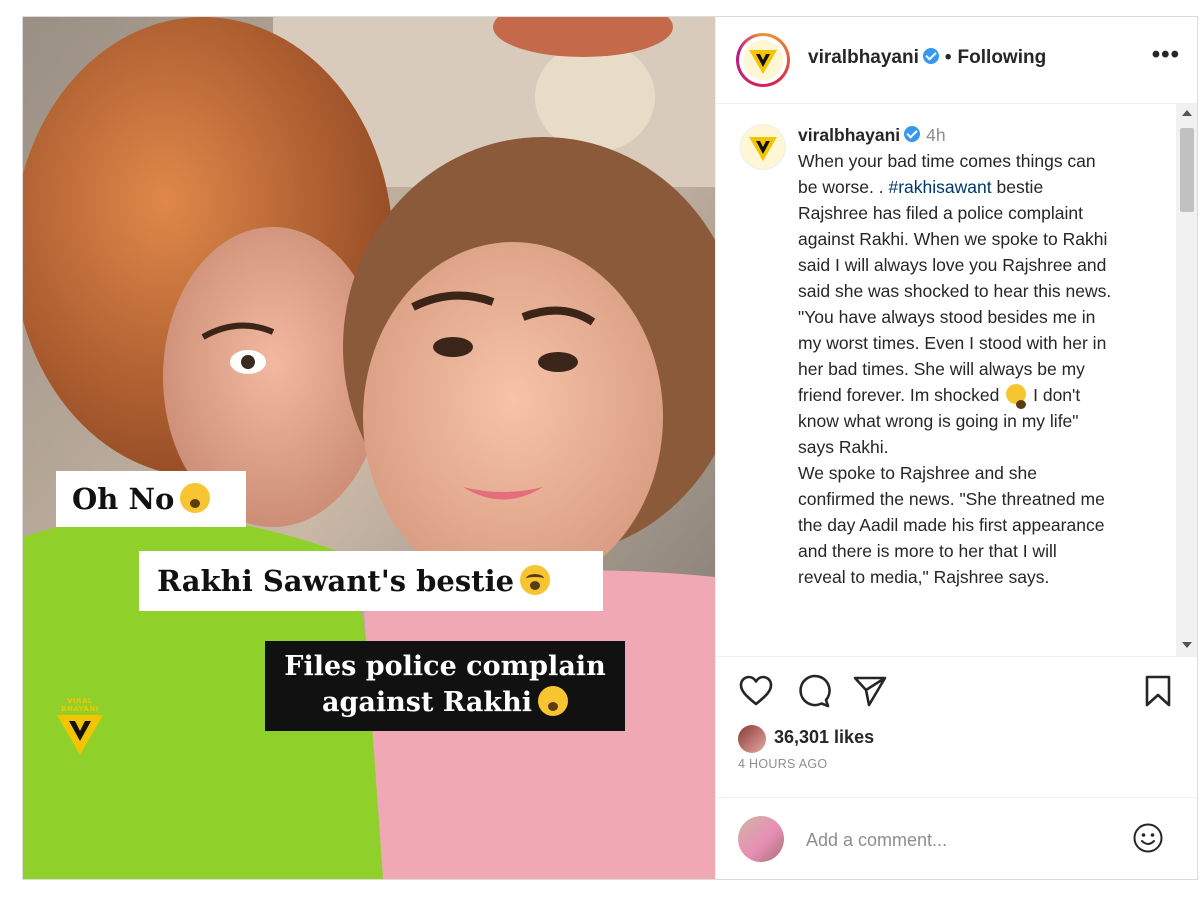 Image resolution: width=1200 pixels, height=900 pixels. What do you see at coordinates (1187, 170) in the screenshot?
I see `scrollbar-thumb` at bounding box center [1187, 170].